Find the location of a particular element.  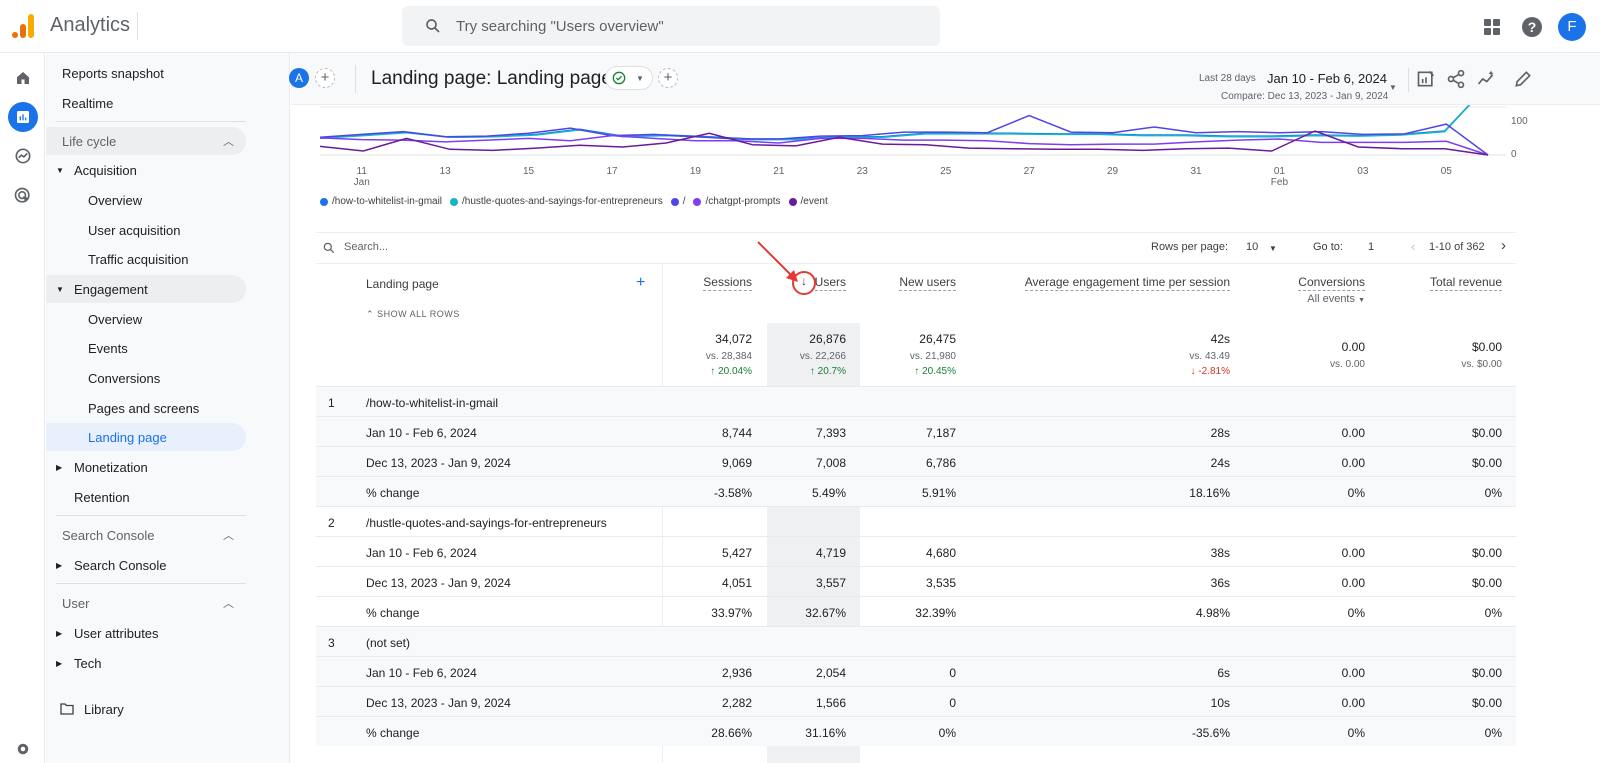

date-range: Jan 10 - Feb 6, 2024 is located at coordinates (1327, 78).